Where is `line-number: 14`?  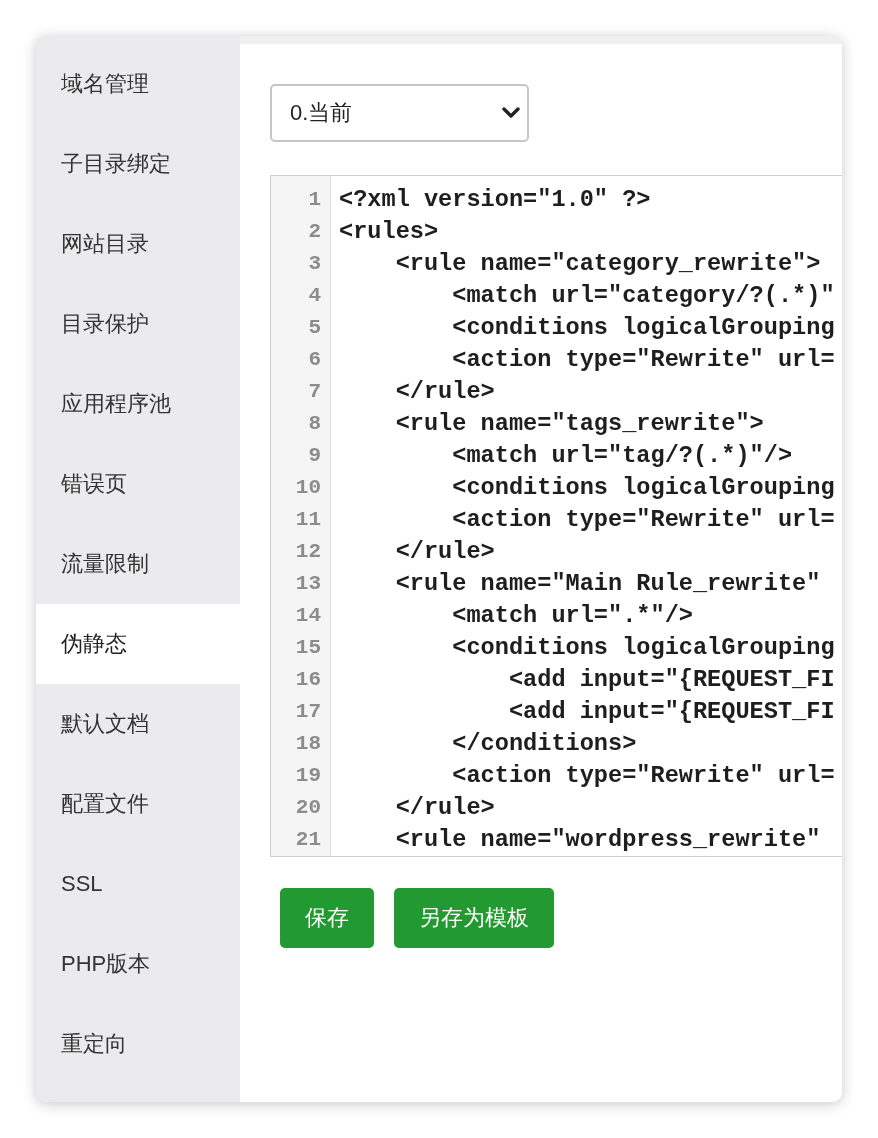 line-number: 14 is located at coordinates (308, 616).